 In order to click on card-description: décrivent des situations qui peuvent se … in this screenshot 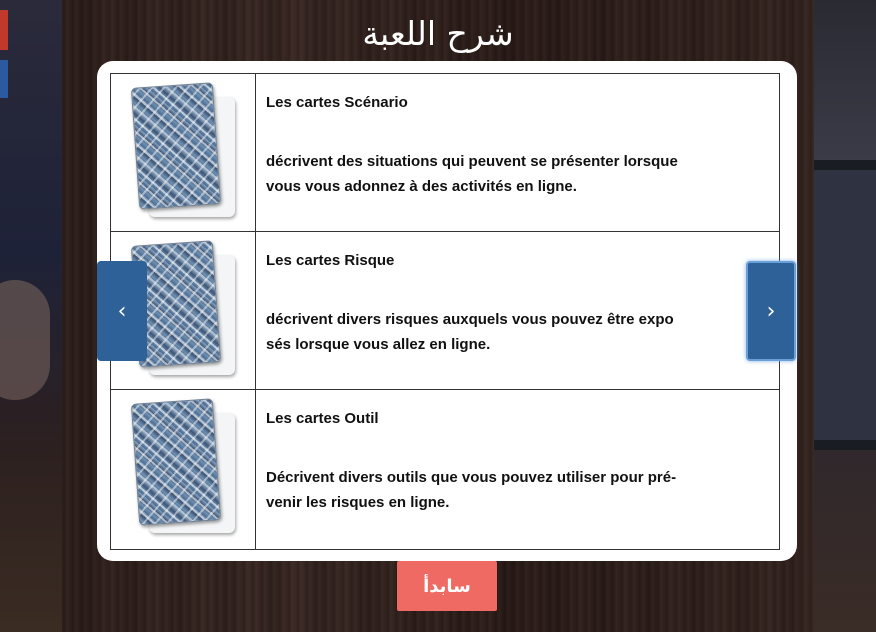, I will do `click(517, 174)`.